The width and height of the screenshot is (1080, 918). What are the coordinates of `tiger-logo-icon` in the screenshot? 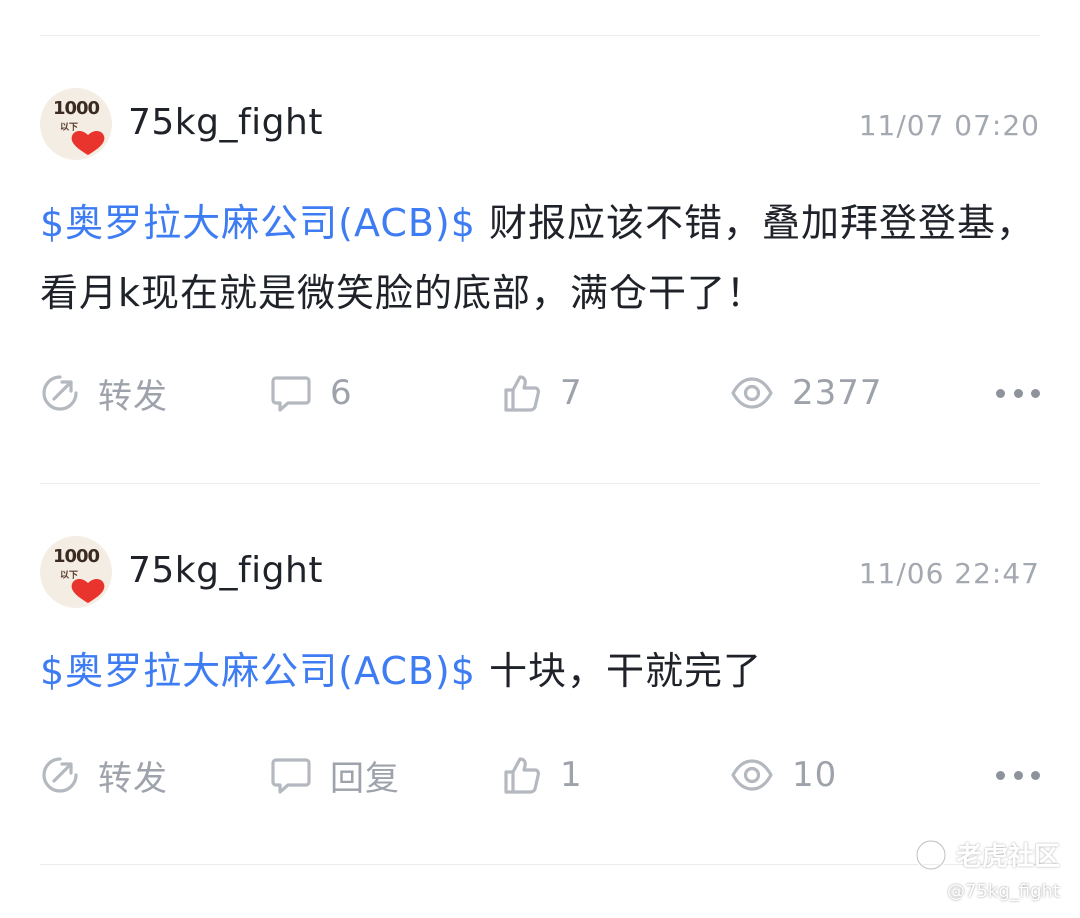 It's located at (931, 854).